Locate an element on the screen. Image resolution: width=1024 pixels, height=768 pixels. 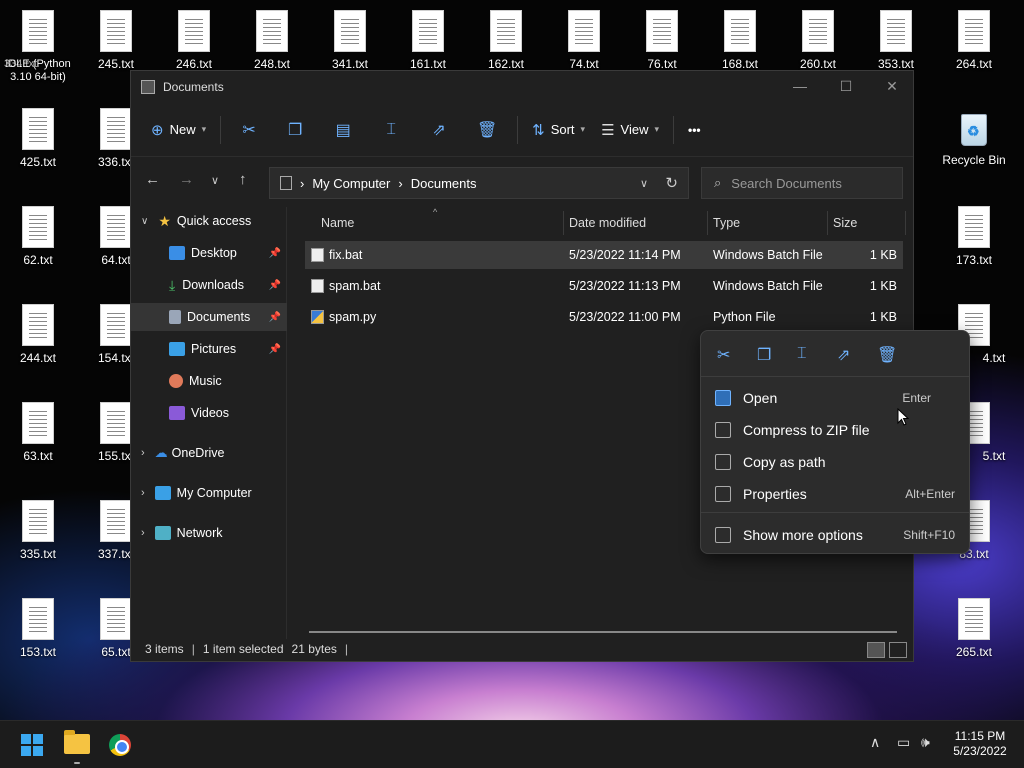
breadcrumb-my-computer: My Computer is located at coordinates (351, 183).